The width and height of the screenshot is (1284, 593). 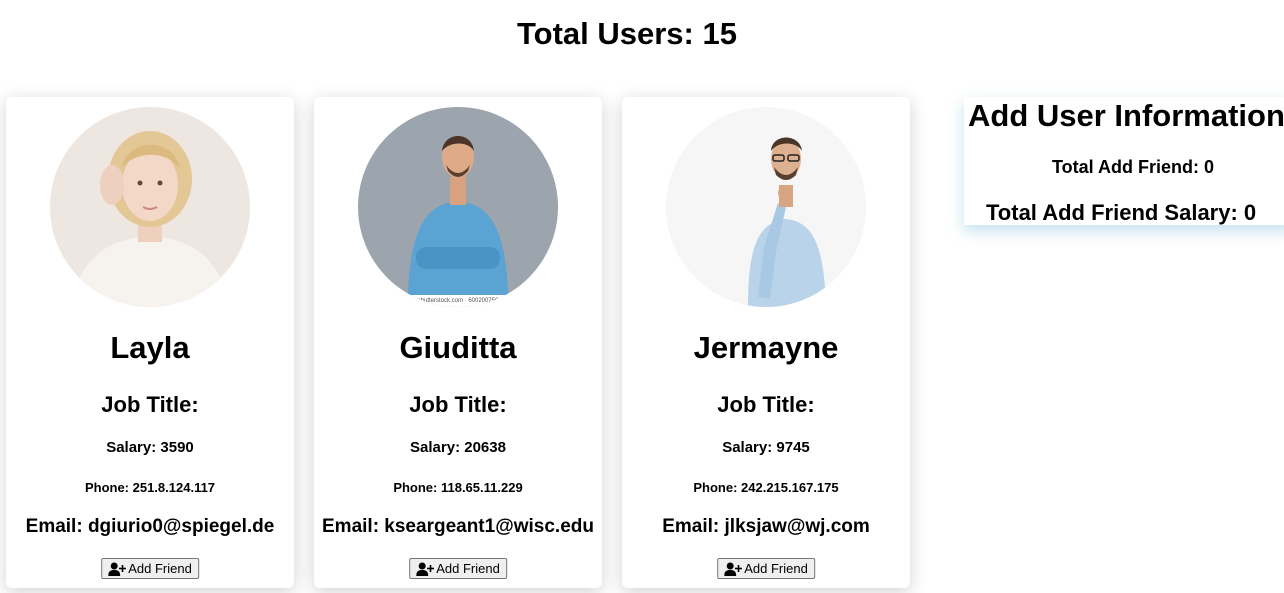 I want to click on salary-text: Salary: 9745, so click(x=766, y=447).